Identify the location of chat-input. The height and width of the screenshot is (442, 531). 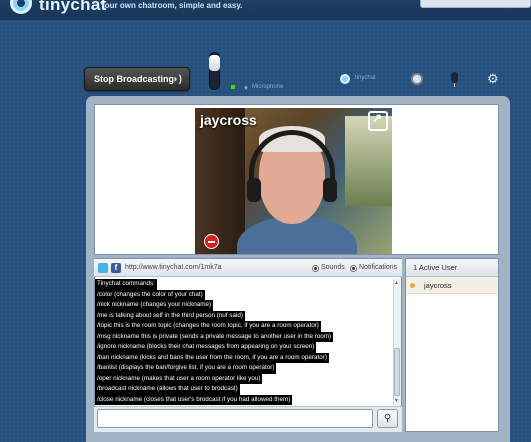
(235, 418).